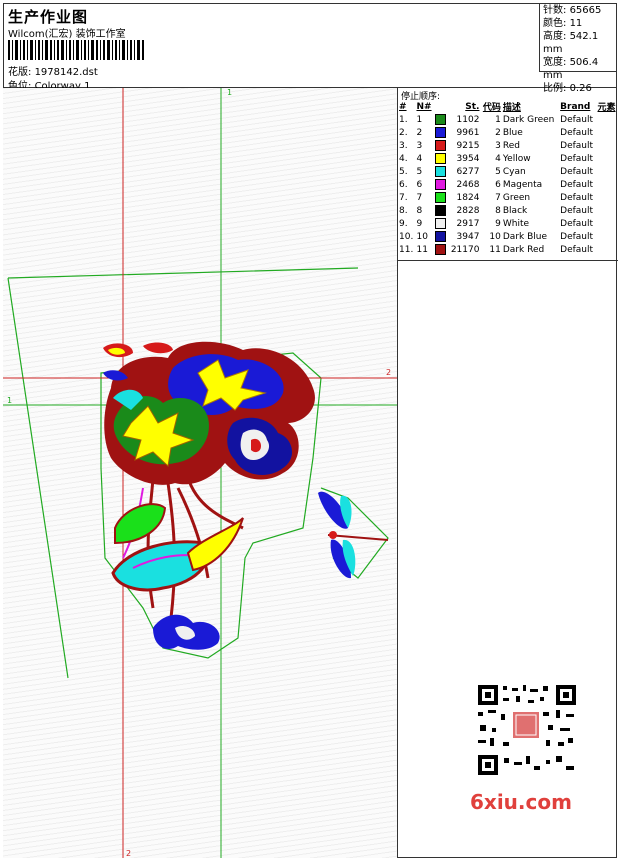  I want to click on row-code: 7, so click(498, 197).